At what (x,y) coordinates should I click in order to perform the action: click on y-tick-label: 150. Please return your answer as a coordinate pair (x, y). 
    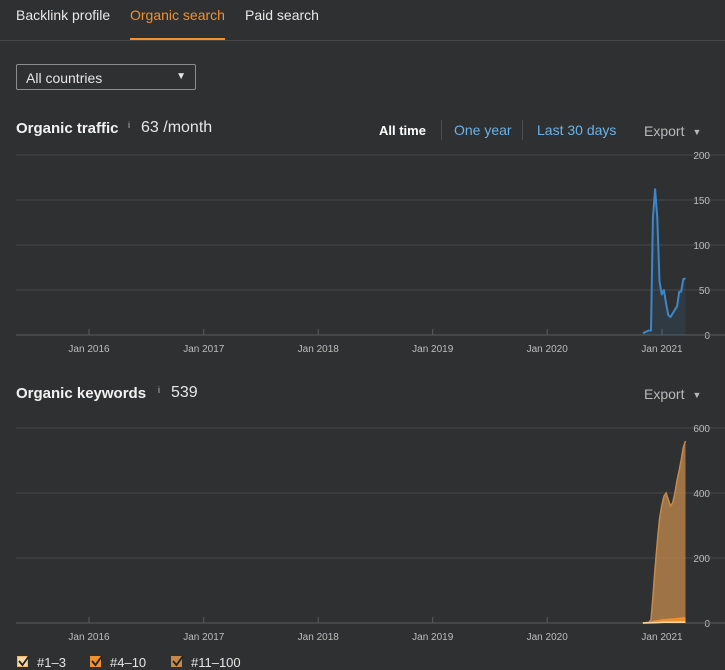
    Looking at the image, I should click on (701, 201).